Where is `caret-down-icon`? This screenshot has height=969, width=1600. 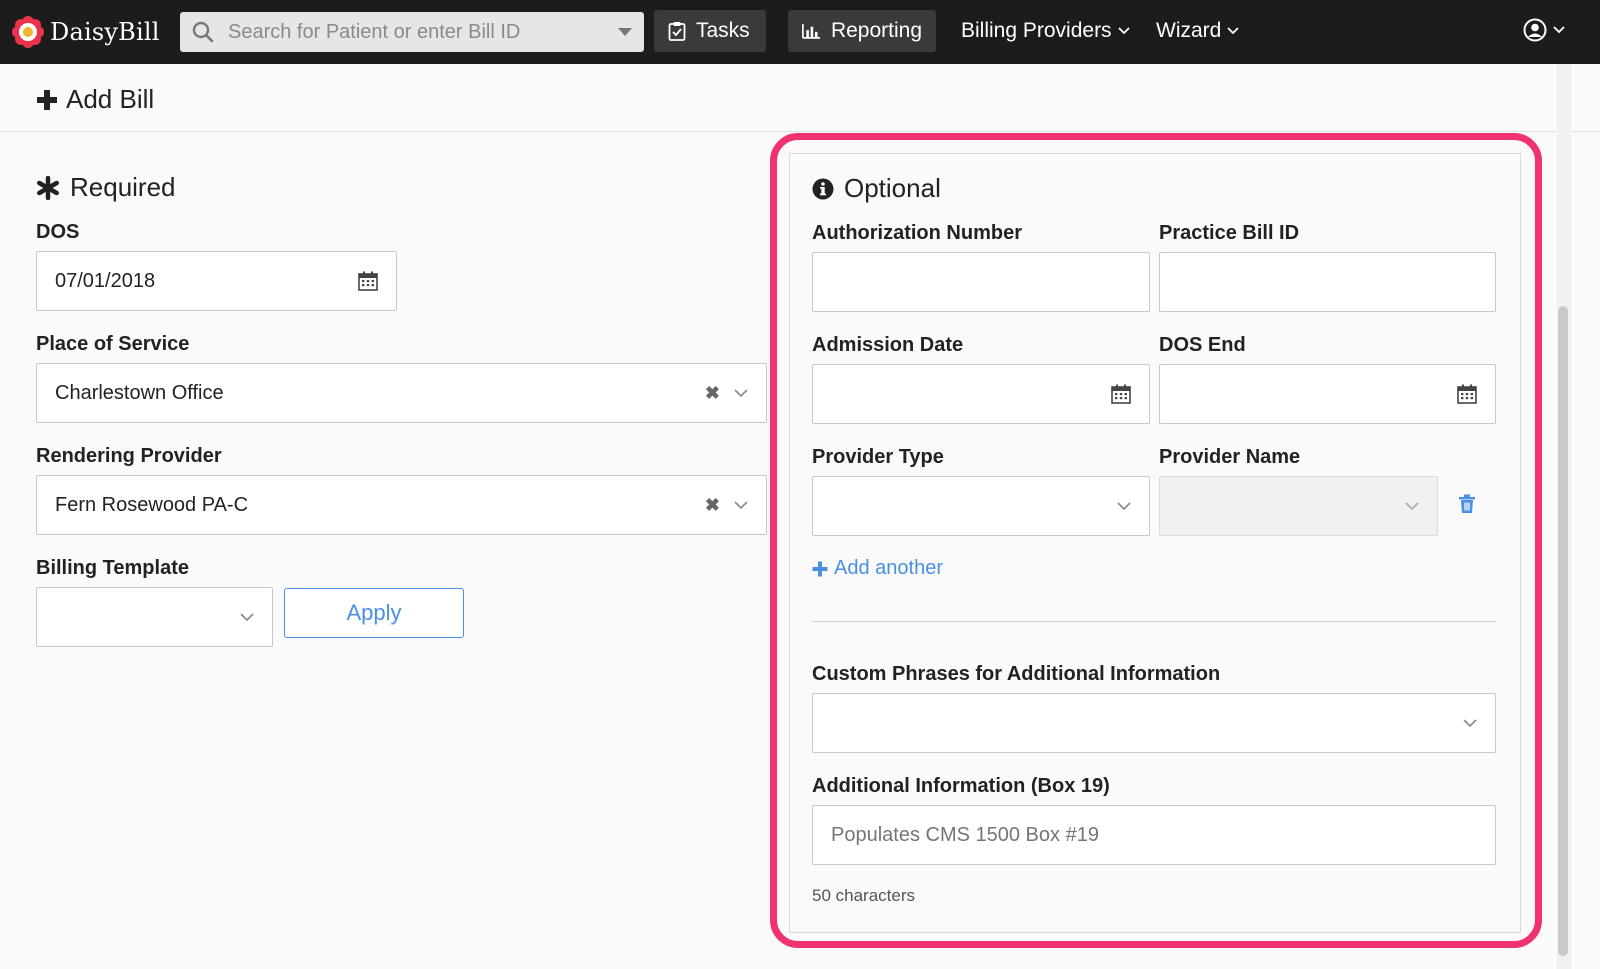 caret-down-icon is located at coordinates (625, 32).